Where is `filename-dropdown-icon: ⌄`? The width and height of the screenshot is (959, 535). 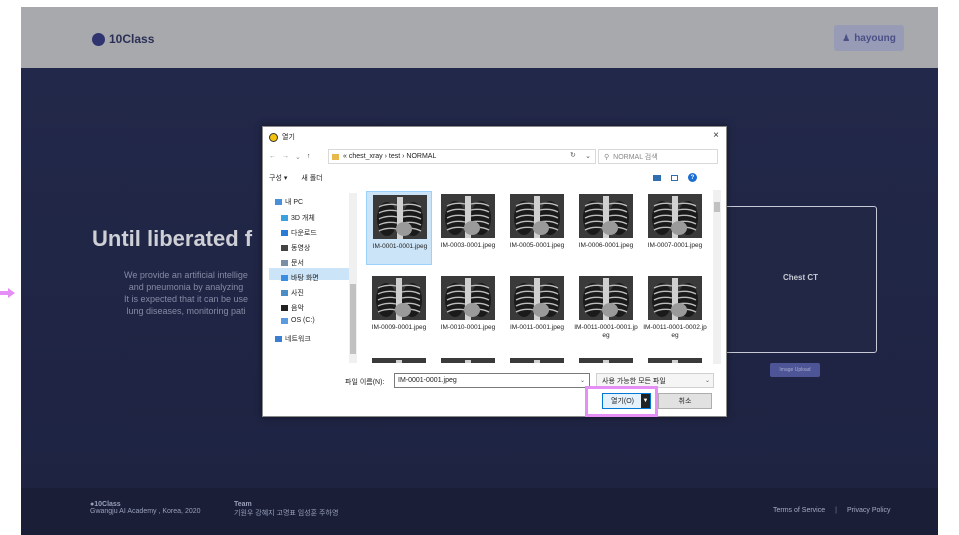 filename-dropdown-icon: ⌄ is located at coordinates (582, 380).